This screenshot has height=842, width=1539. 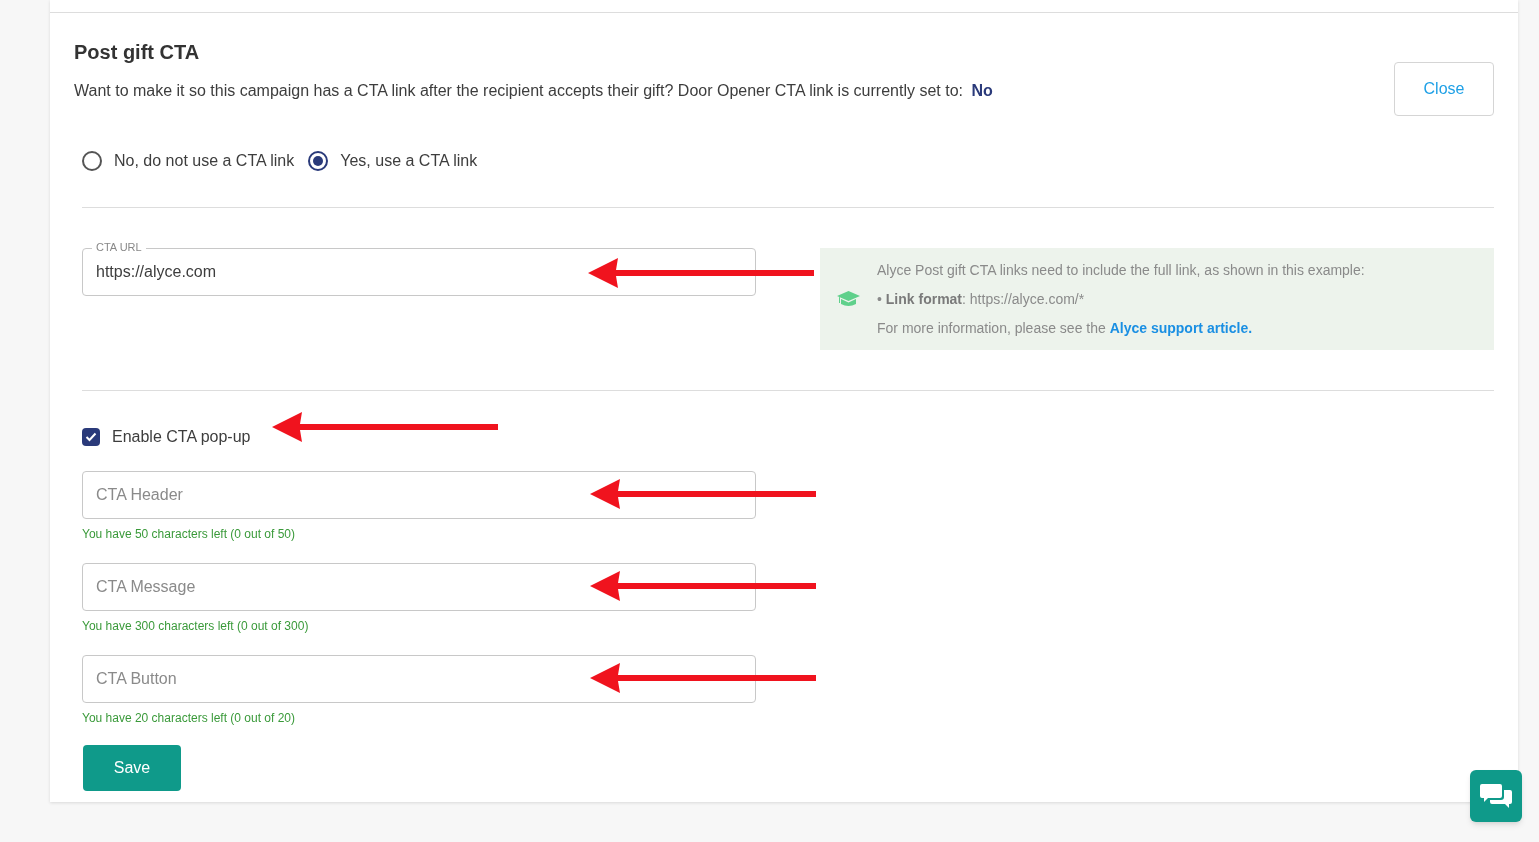 I want to click on character-count: You have 50 characters left (0 out of 50), so click(x=189, y=534).